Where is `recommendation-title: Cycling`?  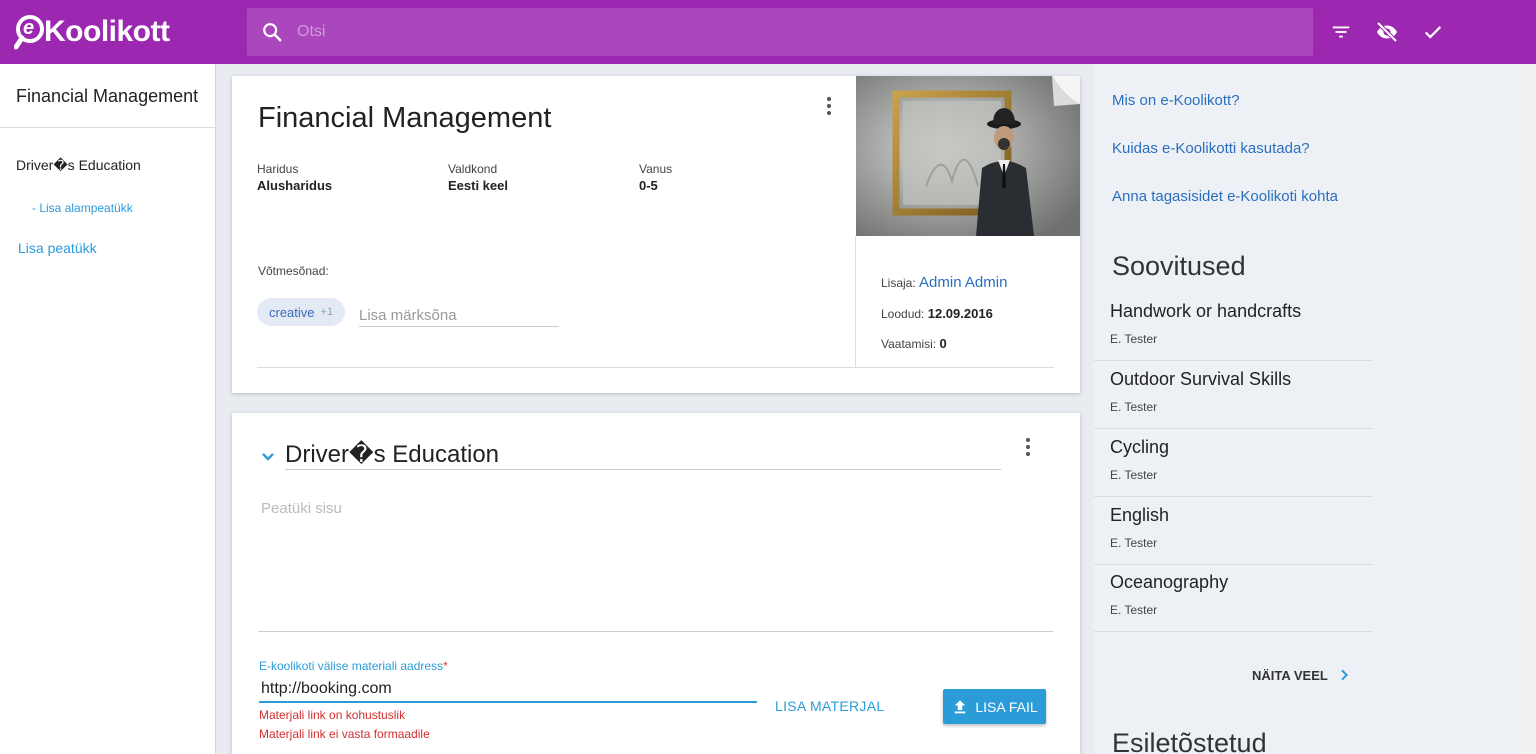 recommendation-title: Cycling is located at coordinates (1140, 447).